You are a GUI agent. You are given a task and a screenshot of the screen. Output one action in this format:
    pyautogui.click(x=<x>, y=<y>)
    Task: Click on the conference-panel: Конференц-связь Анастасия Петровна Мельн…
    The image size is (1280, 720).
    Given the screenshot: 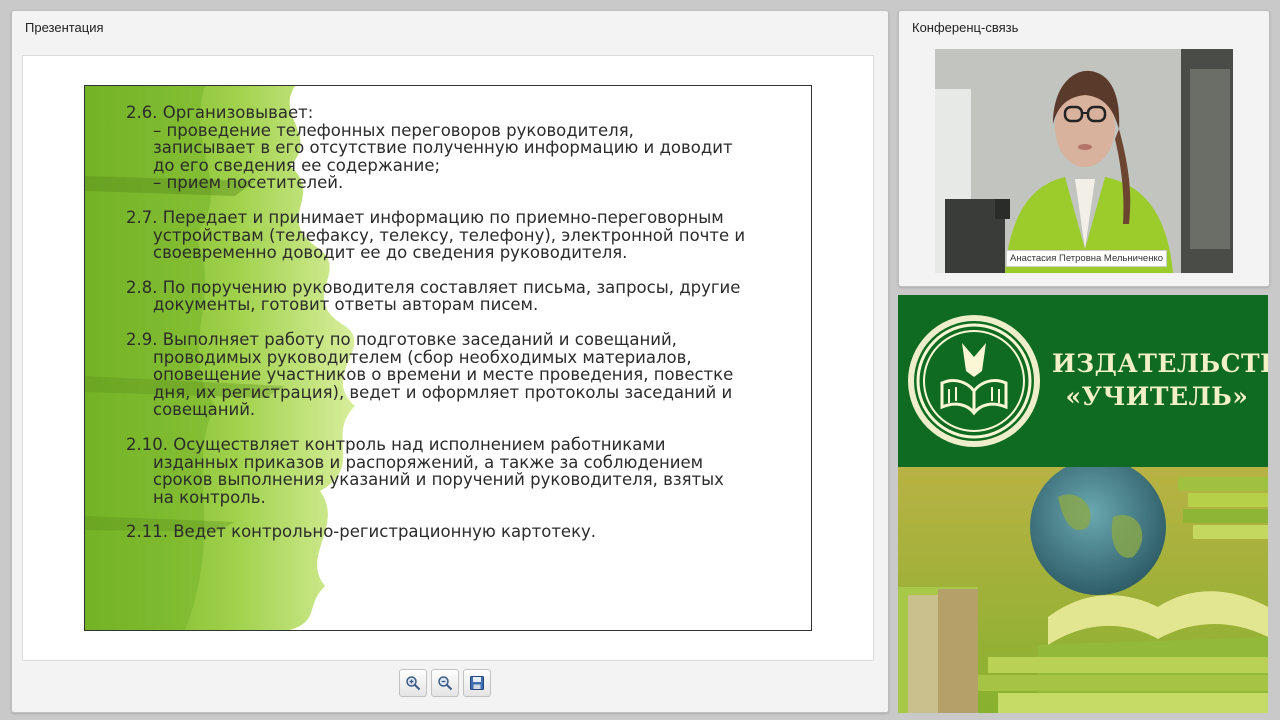 What is the action you would take?
    pyautogui.click(x=1084, y=148)
    